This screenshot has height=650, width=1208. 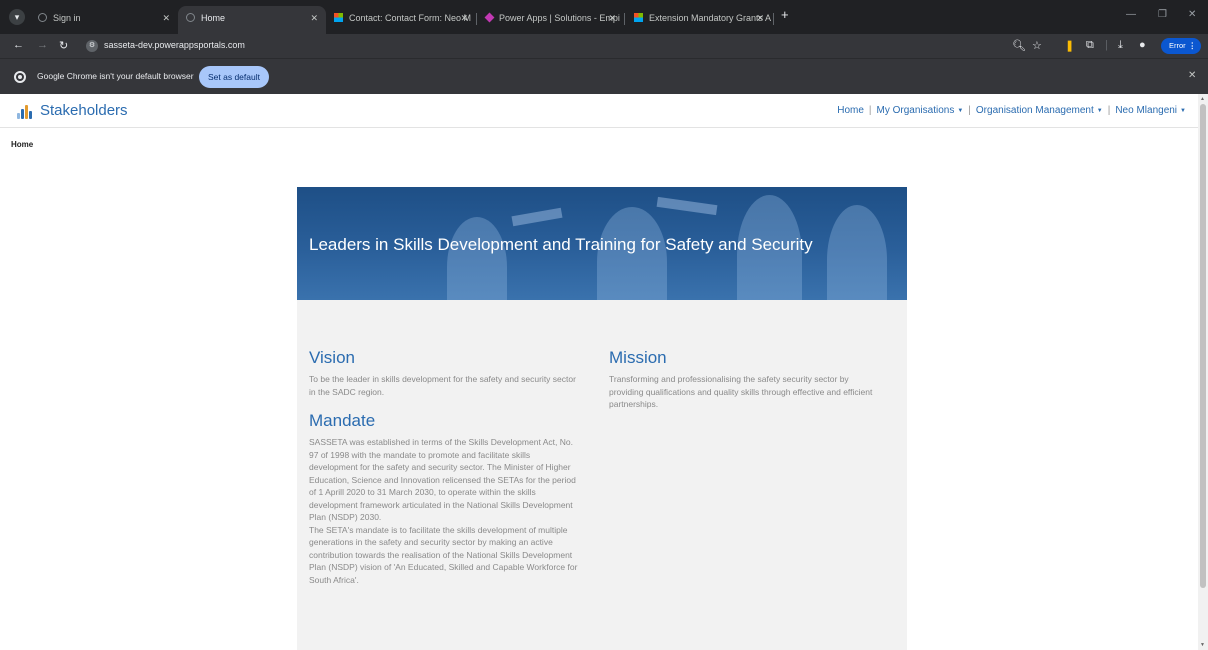 I want to click on nav-user-menu: Neo Mlangeni ▼, so click(x=1150, y=110).